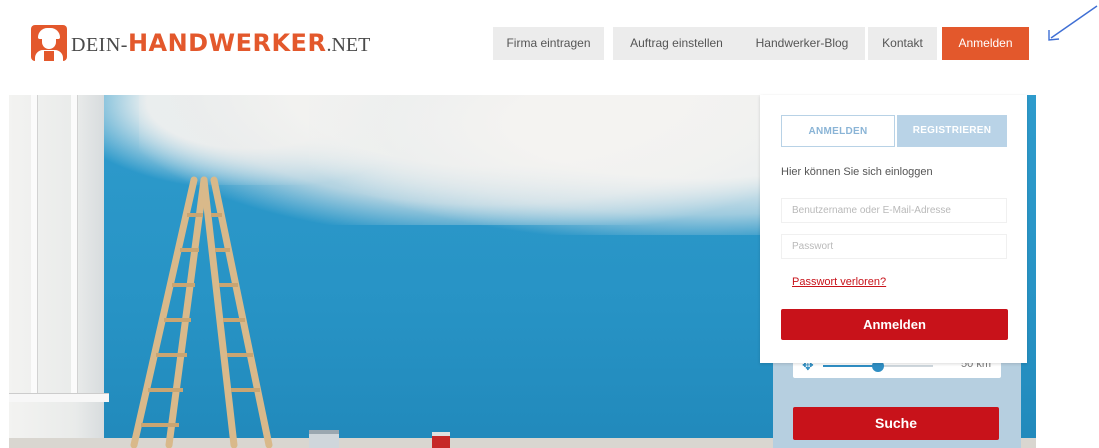  What do you see at coordinates (839, 282) in the screenshot?
I see `lost-password-link: Passwort verloren?` at bounding box center [839, 282].